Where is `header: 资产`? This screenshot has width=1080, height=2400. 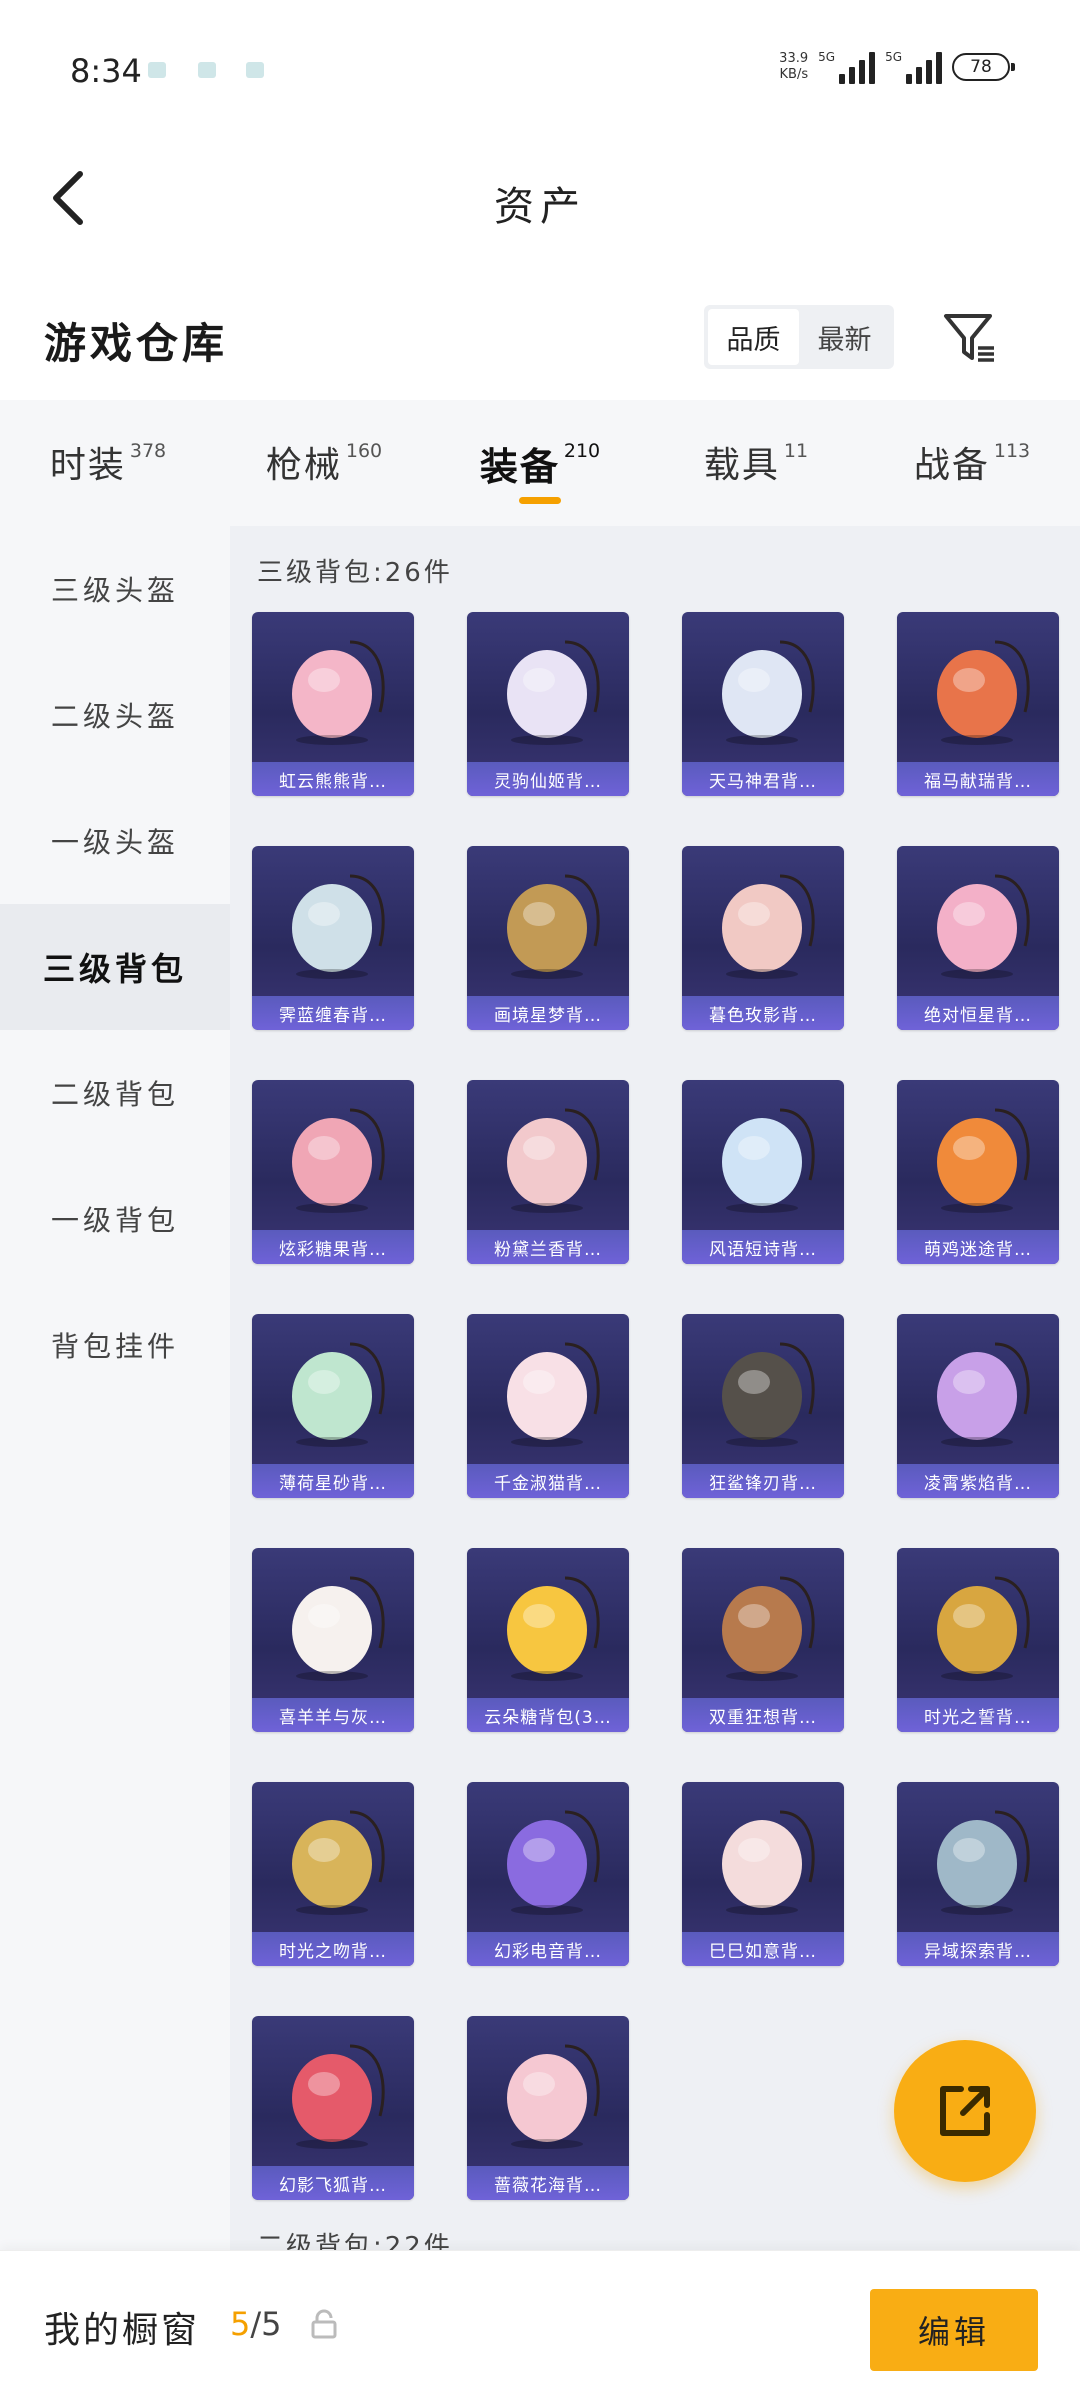 header: 资产 is located at coordinates (540, 200).